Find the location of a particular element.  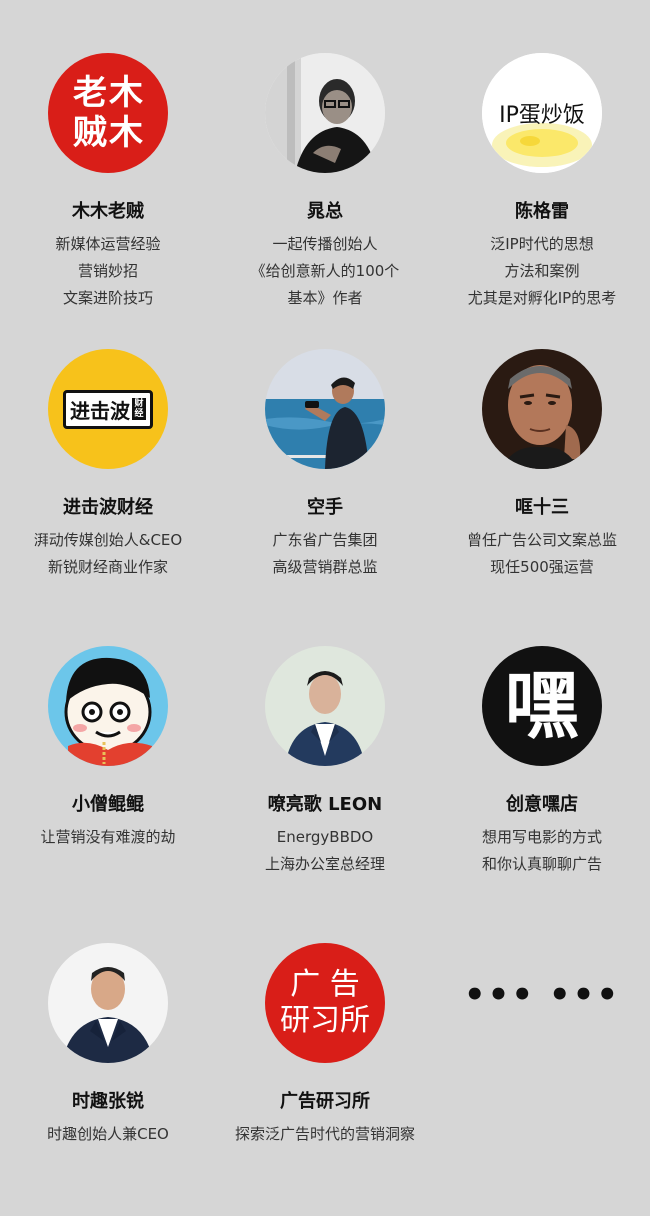

avatar-cartoon-monk is located at coordinates (108, 706).